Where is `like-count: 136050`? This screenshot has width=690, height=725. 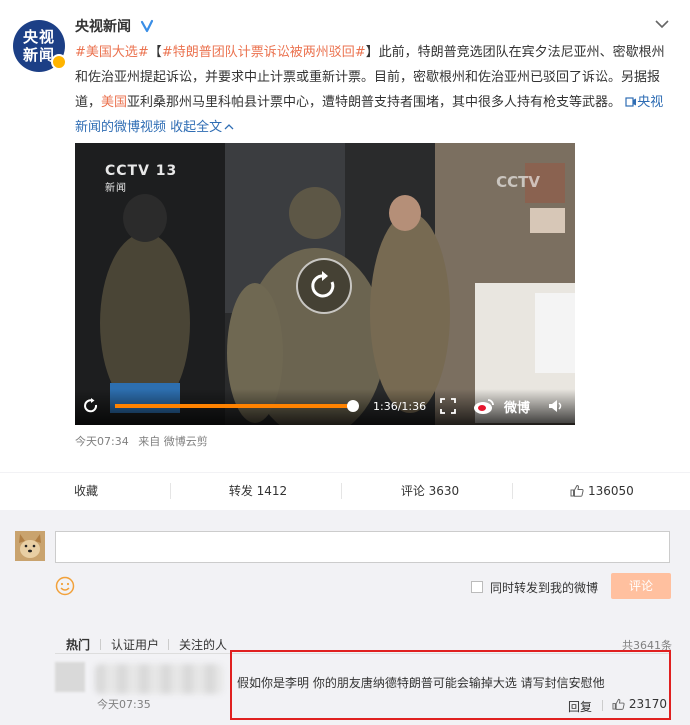
like-count: 136050 is located at coordinates (611, 491).